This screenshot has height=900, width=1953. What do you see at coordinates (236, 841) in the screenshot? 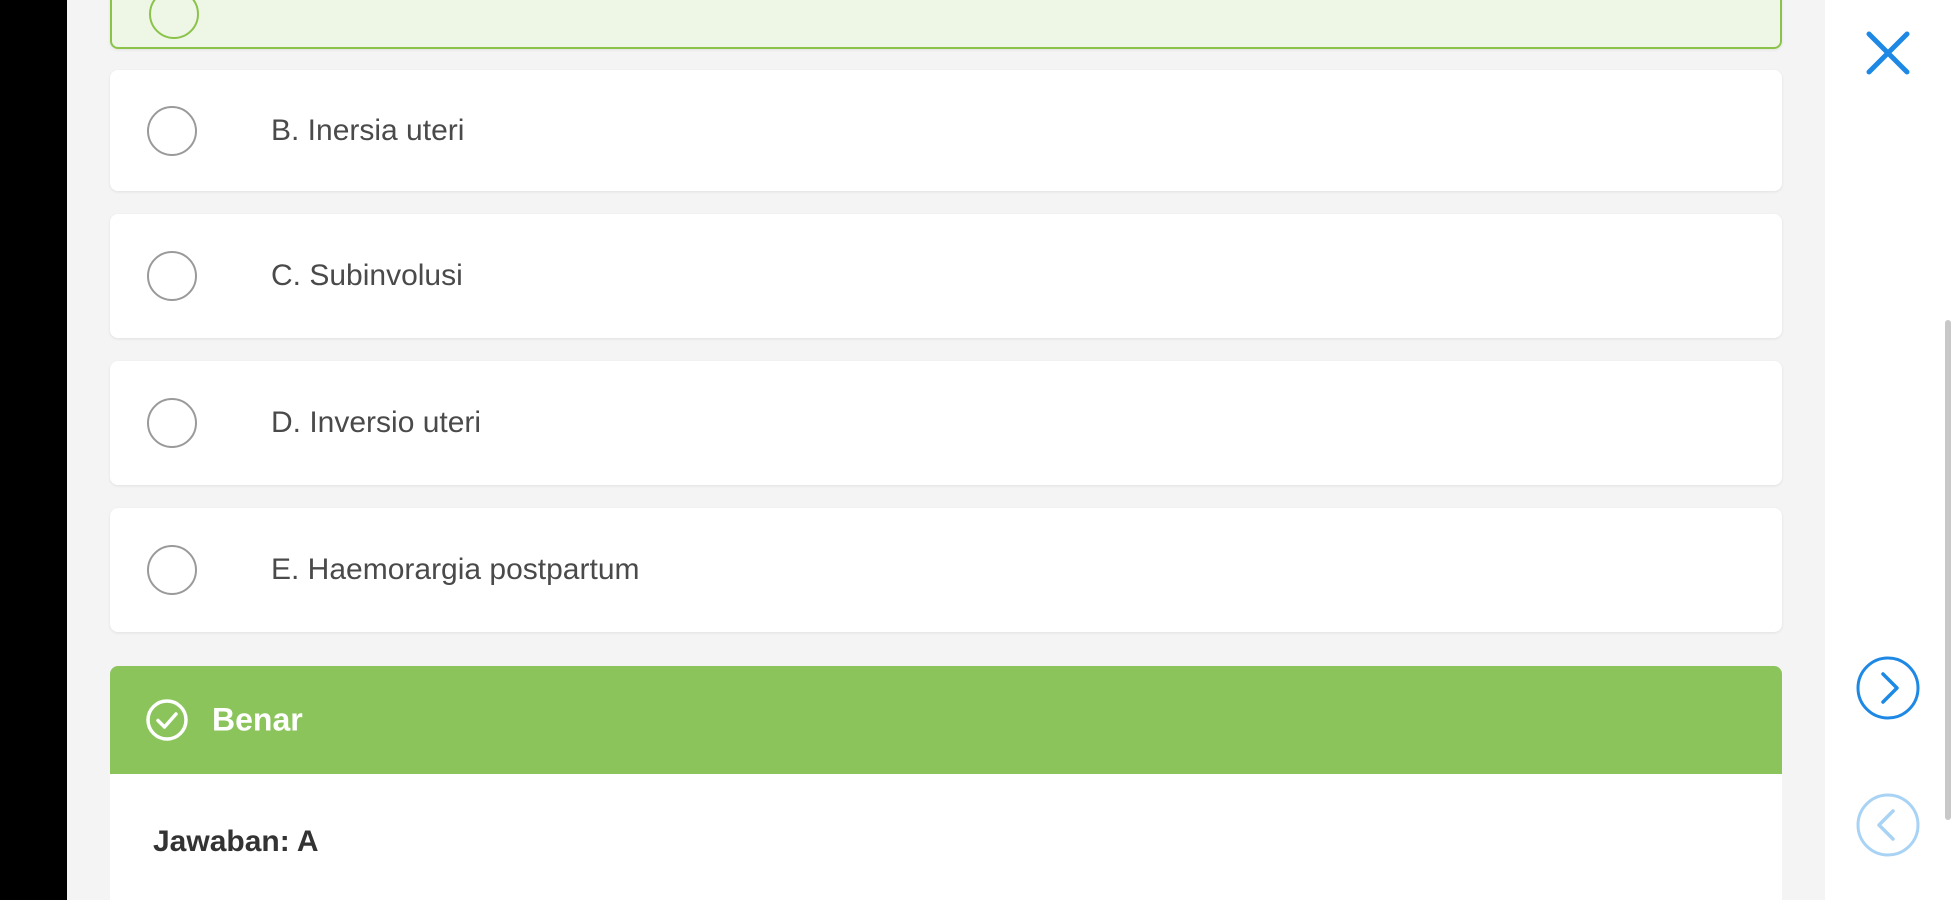
I see `answer-text: Jawaban: A` at bounding box center [236, 841].